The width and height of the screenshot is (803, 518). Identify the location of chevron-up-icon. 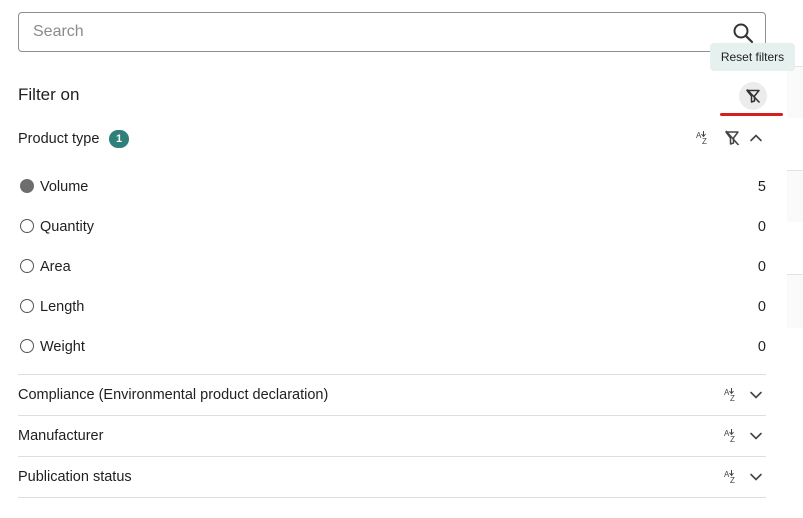
(756, 138).